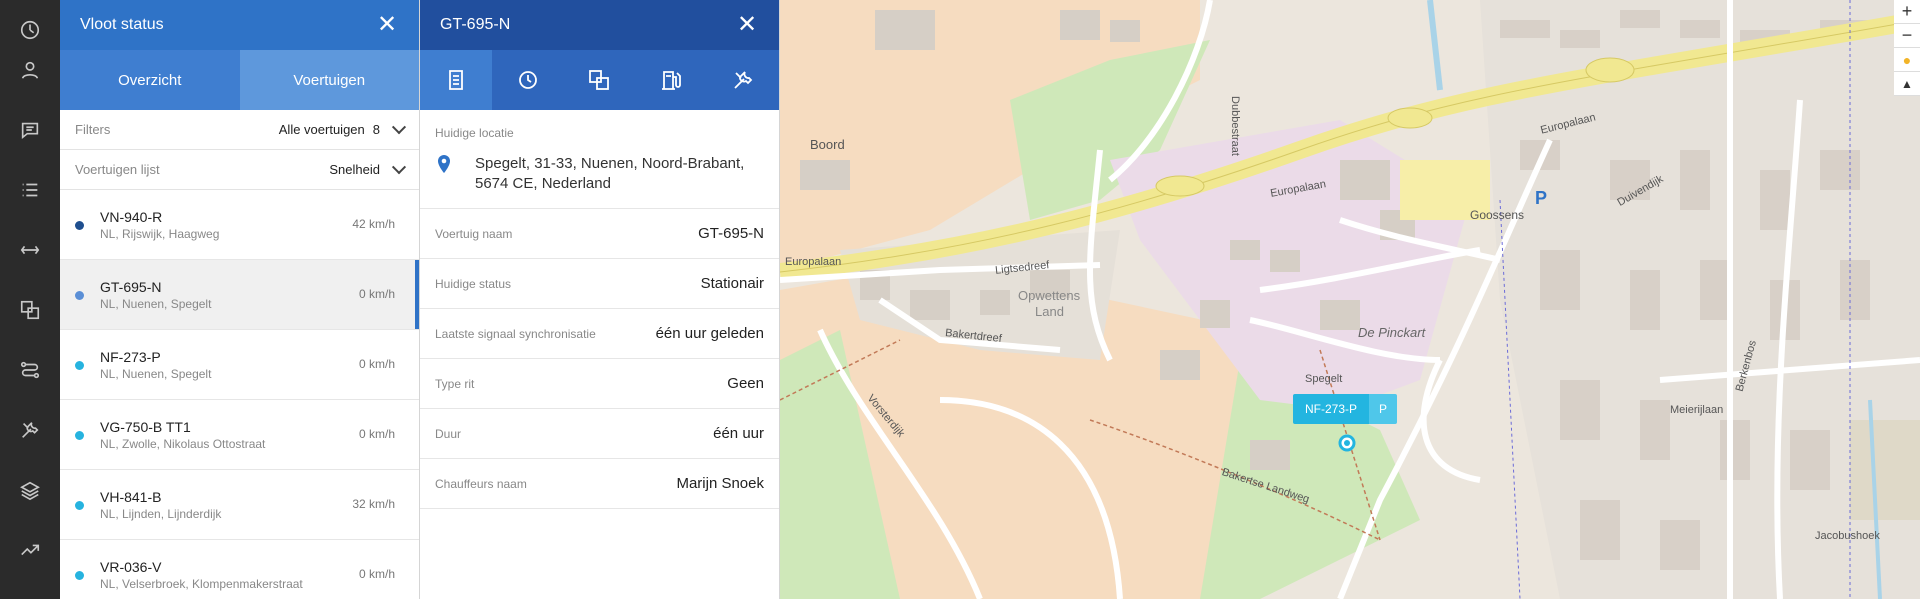 The image size is (1920, 599). I want to click on vehicle-map-tag: NF-273-P P, so click(1345, 409).